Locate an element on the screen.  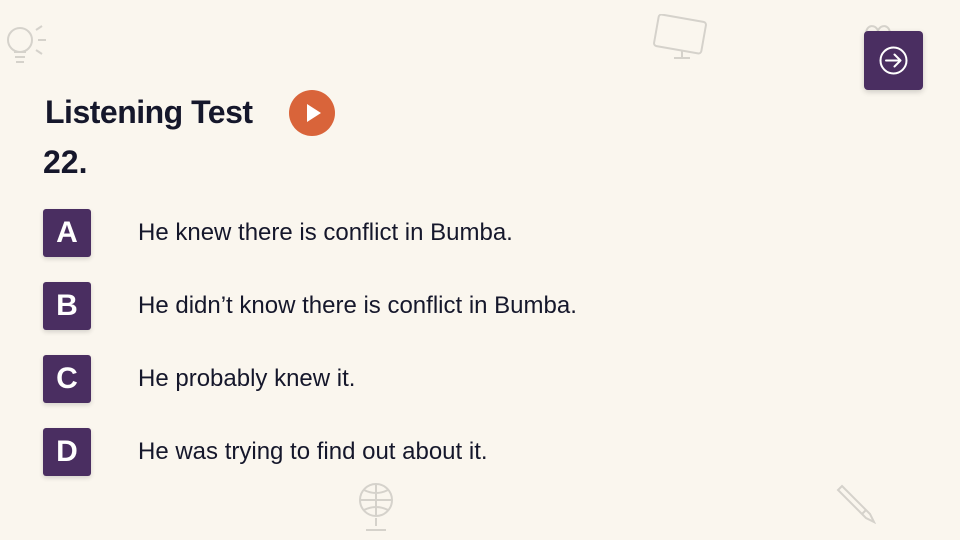
option-letter-badge: D is located at coordinates (67, 452).